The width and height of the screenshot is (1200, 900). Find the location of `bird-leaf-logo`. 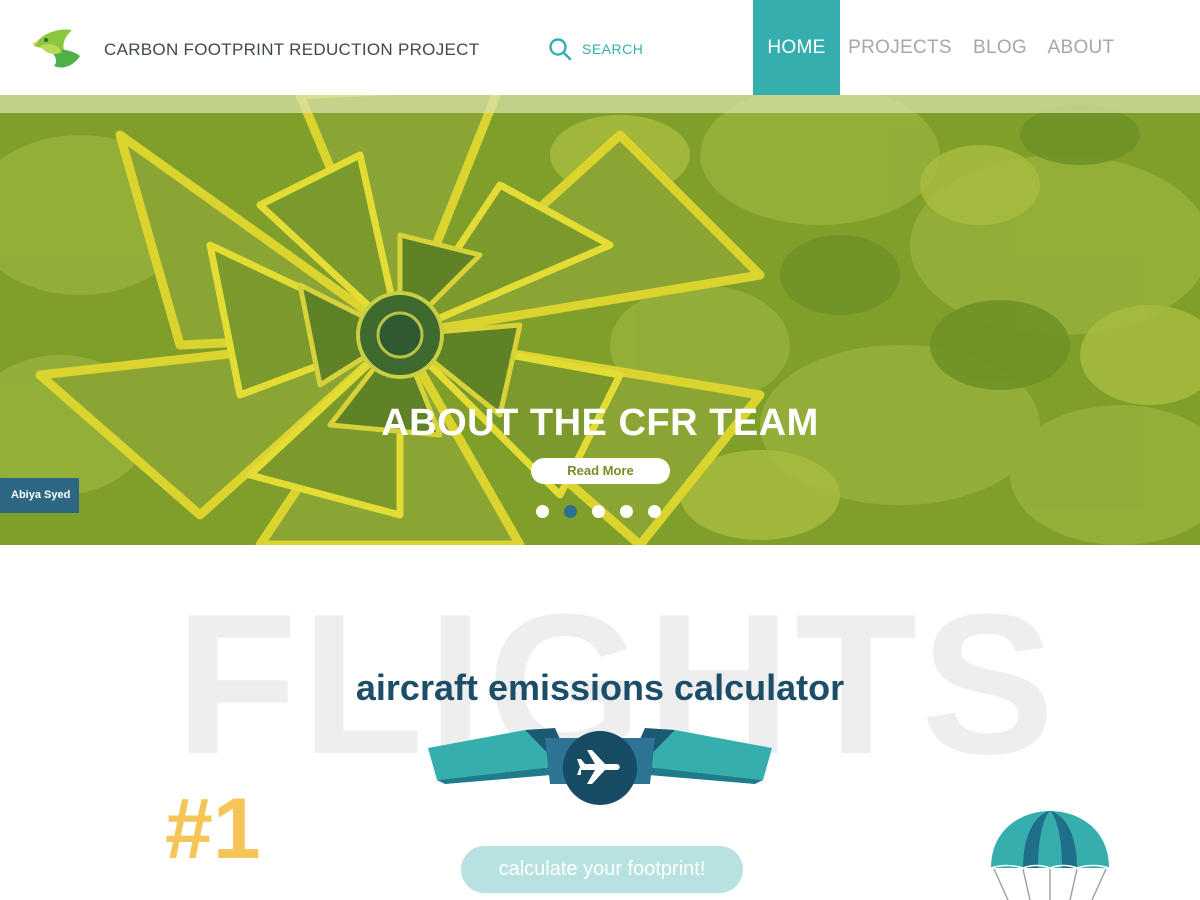

bird-leaf-logo is located at coordinates (58, 49).